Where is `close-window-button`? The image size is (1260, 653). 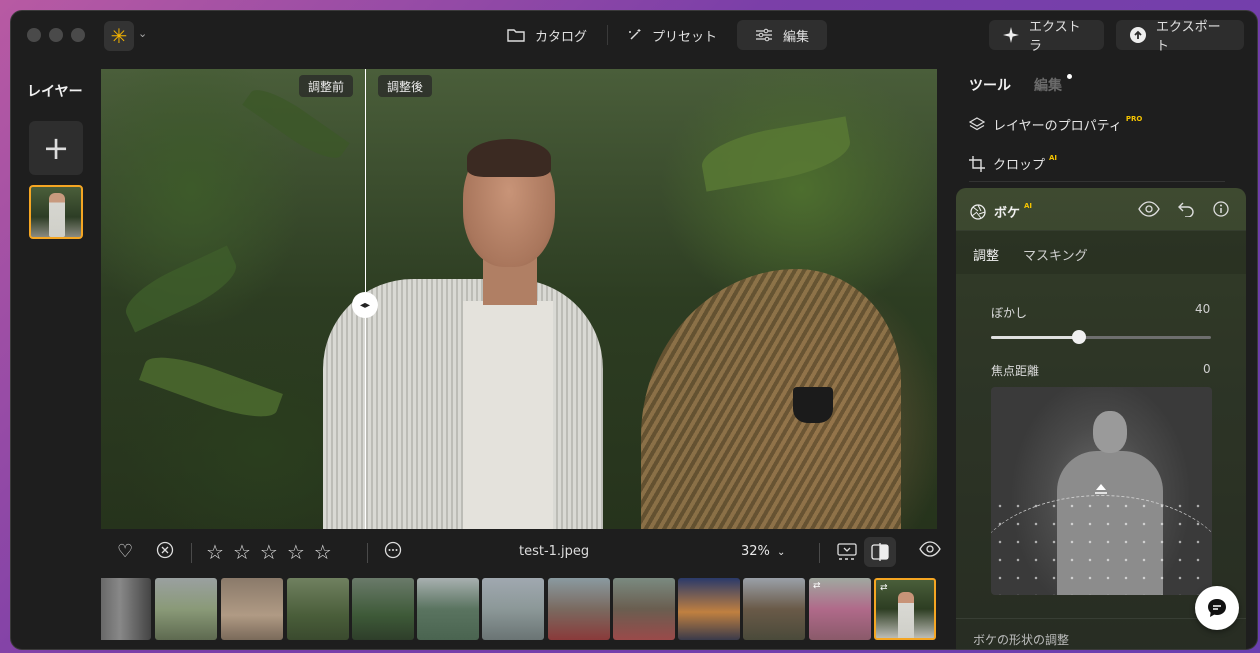 close-window-button is located at coordinates (34, 35).